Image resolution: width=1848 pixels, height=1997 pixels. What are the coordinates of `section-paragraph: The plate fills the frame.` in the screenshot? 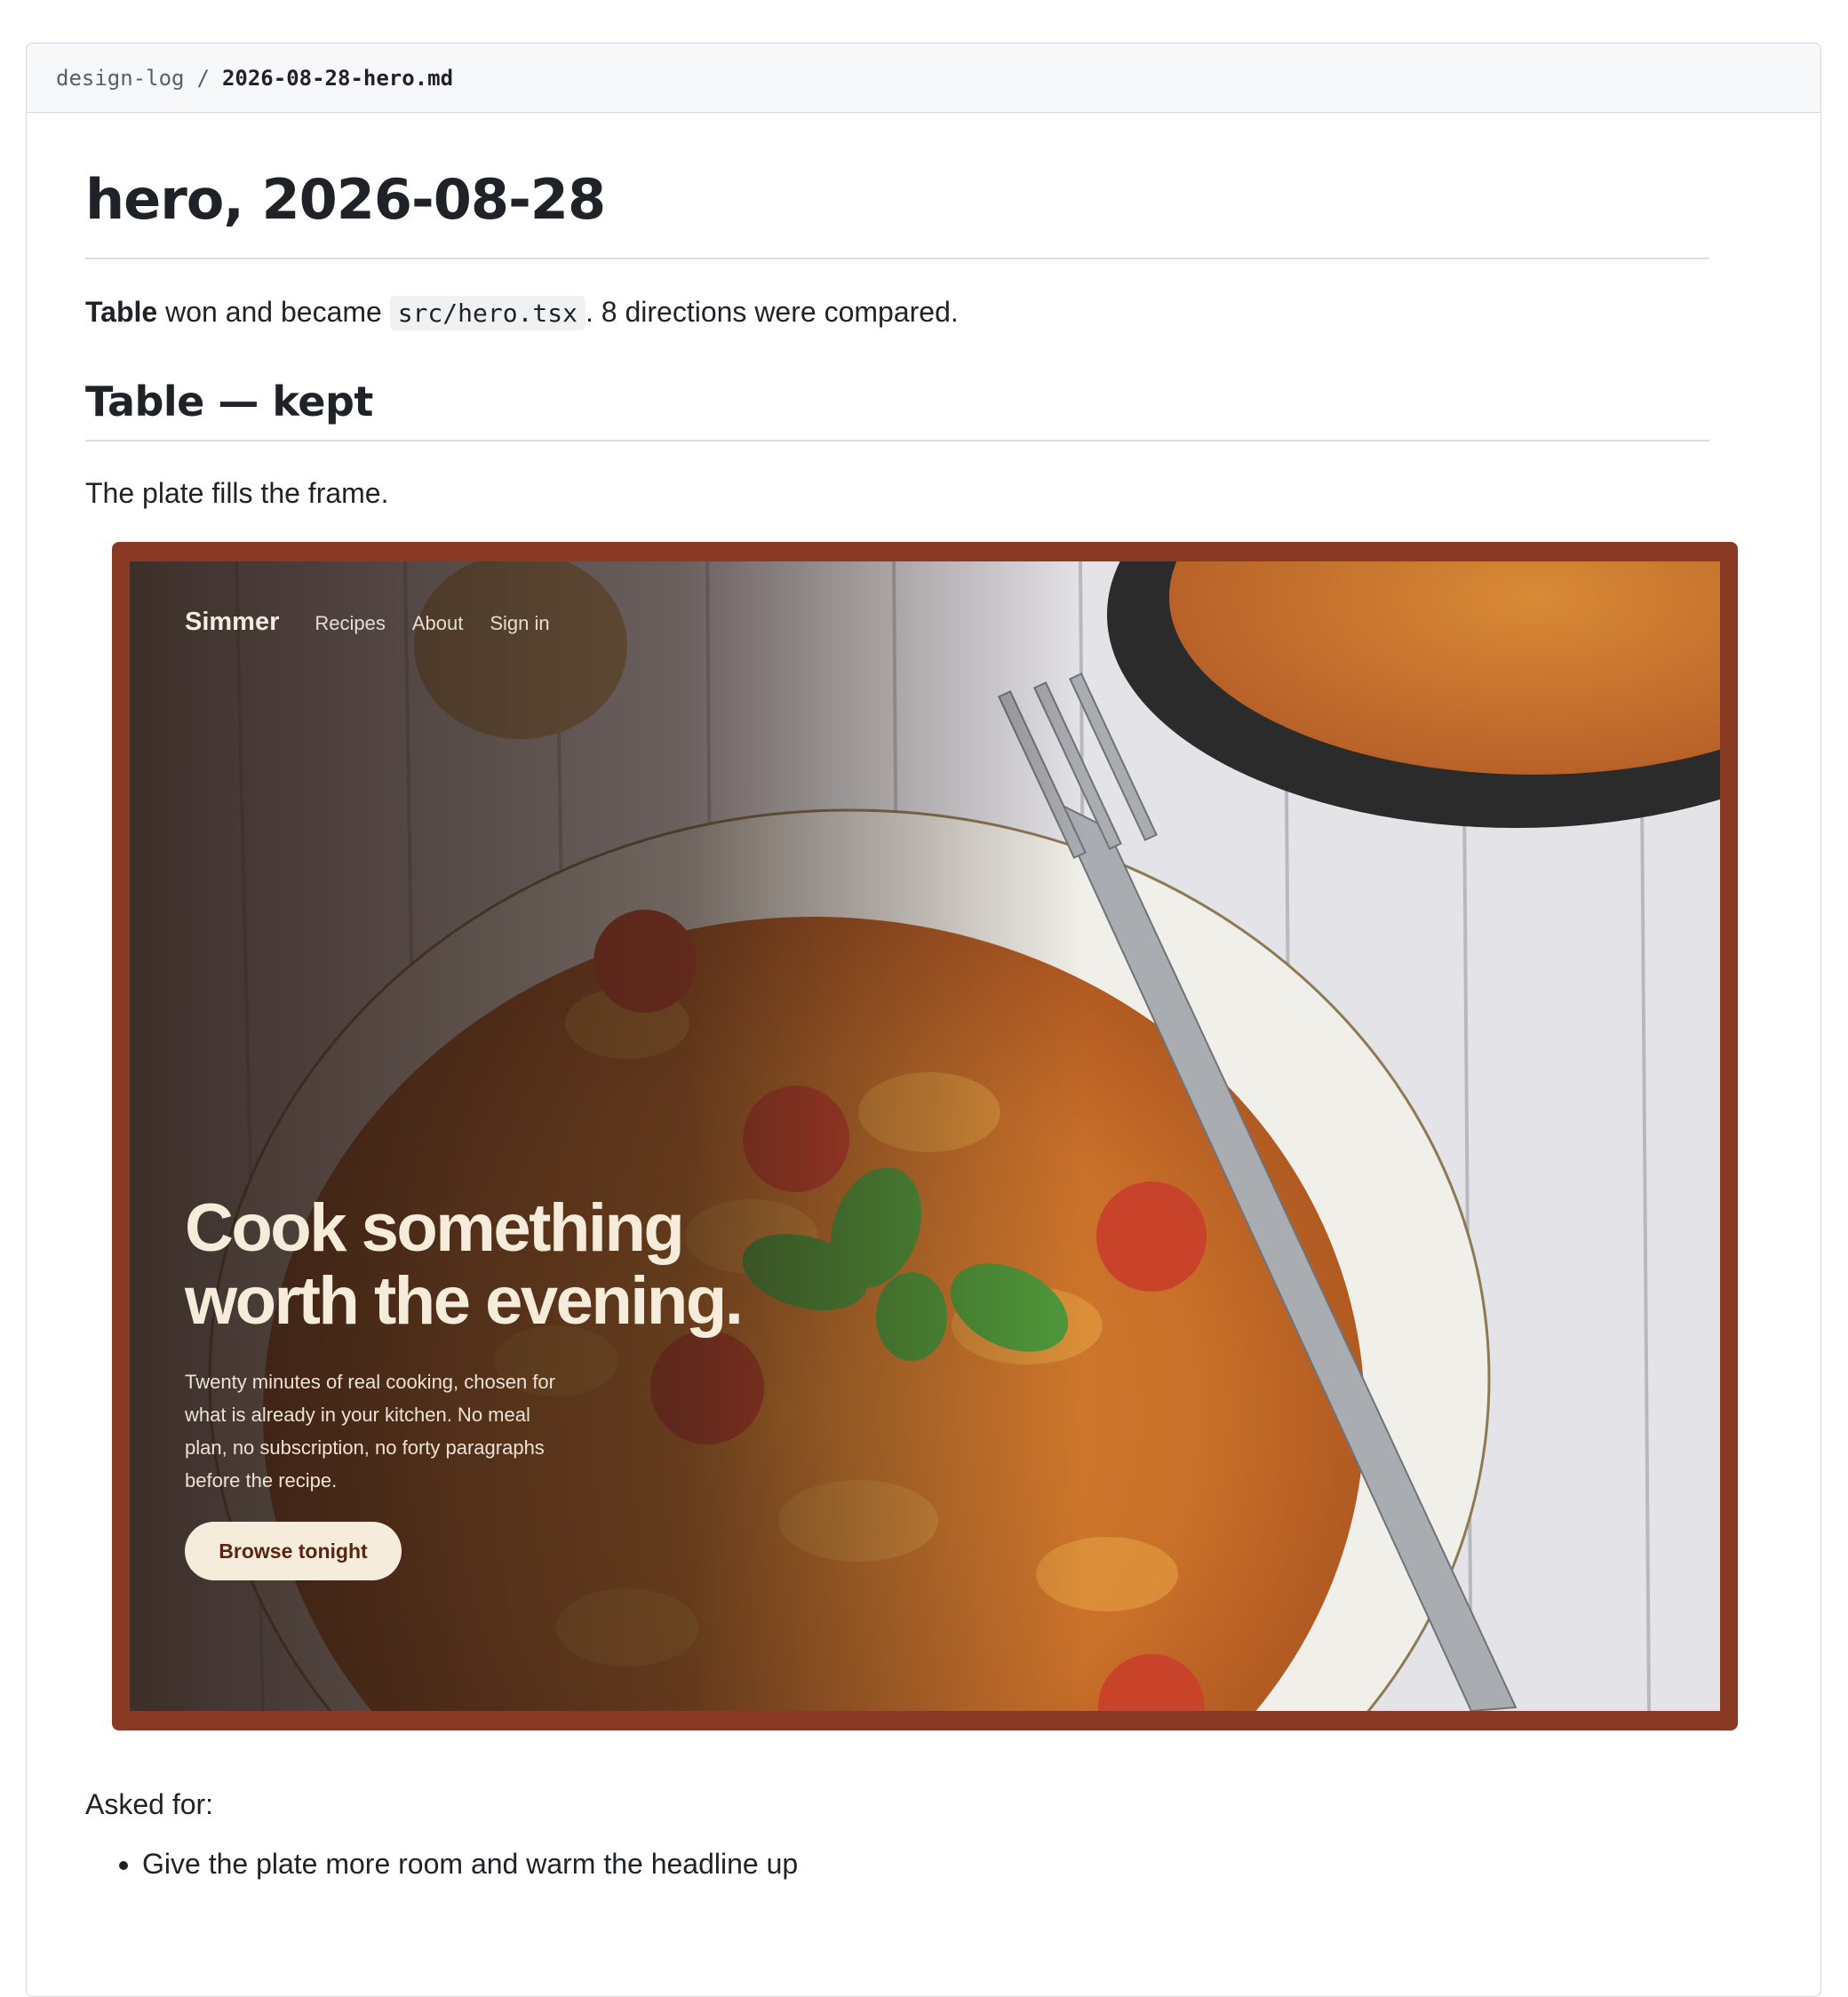 It's located at (237, 493).